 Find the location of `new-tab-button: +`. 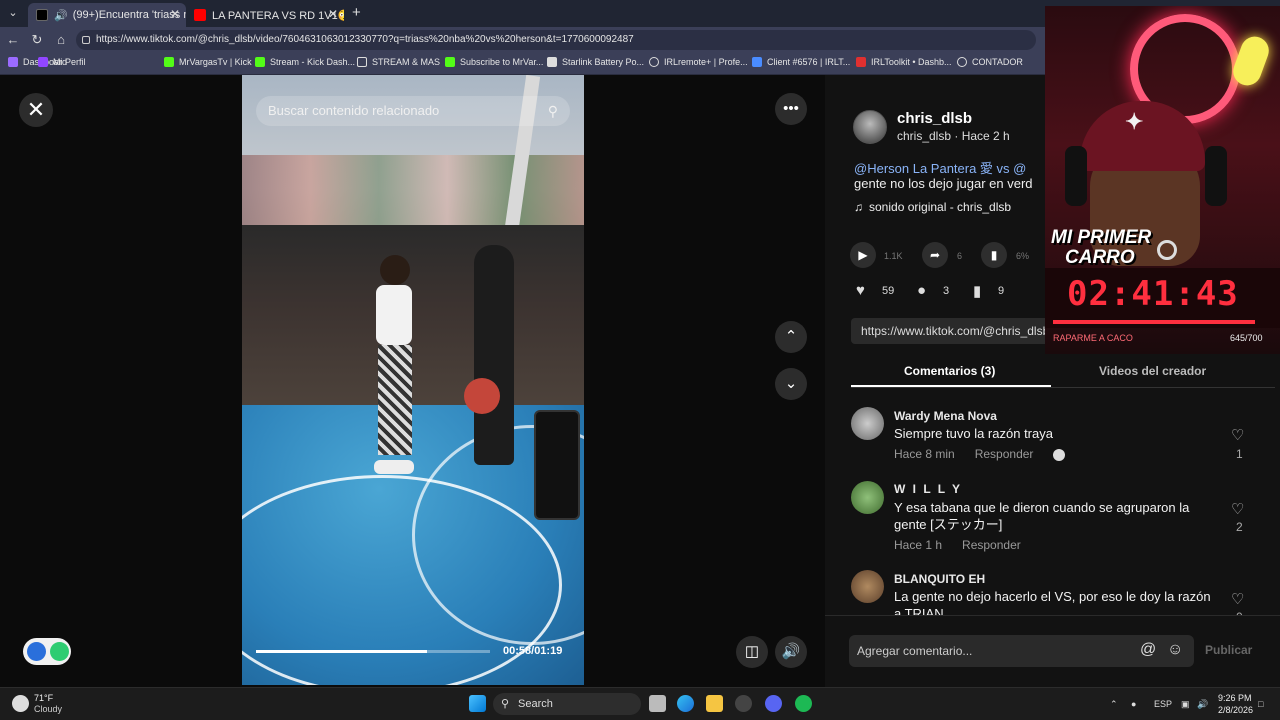

new-tab-button: + is located at coordinates (356, 12).